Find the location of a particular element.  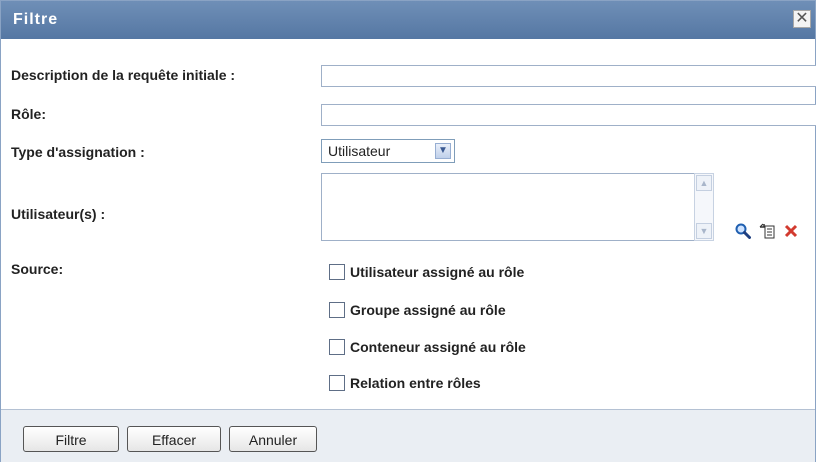

query-description-input is located at coordinates (568, 76).